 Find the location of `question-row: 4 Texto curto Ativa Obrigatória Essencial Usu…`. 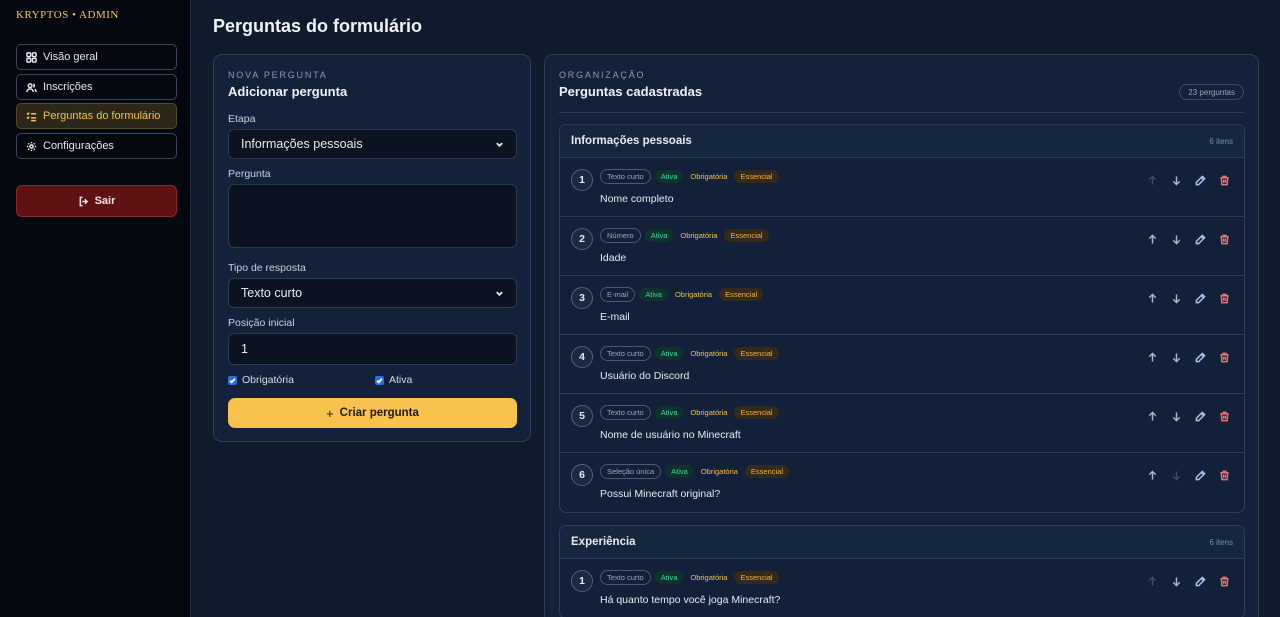

question-row: 4 Texto curto Ativa Obrigatória Essencial Usu… is located at coordinates (902, 364).